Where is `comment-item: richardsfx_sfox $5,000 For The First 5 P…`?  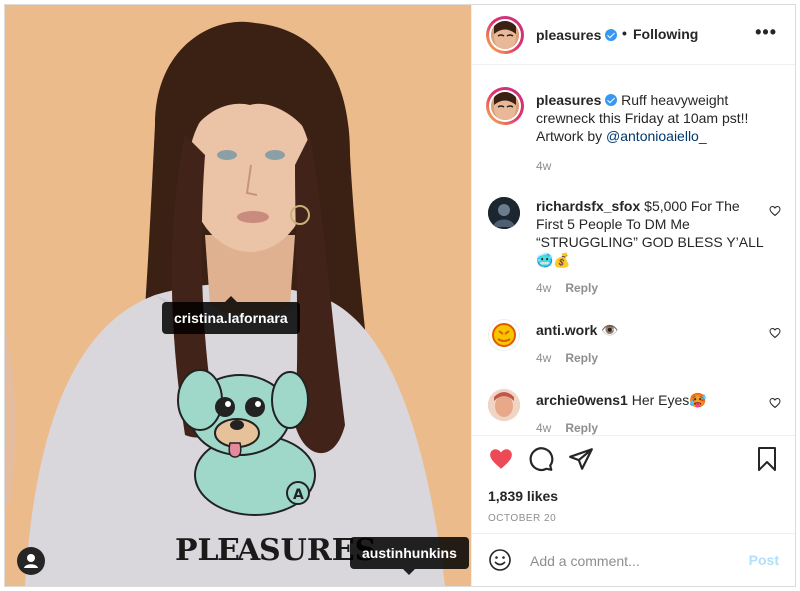 comment-item: richardsfx_sfox $5,000 For The First 5 P… is located at coordinates (633, 248).